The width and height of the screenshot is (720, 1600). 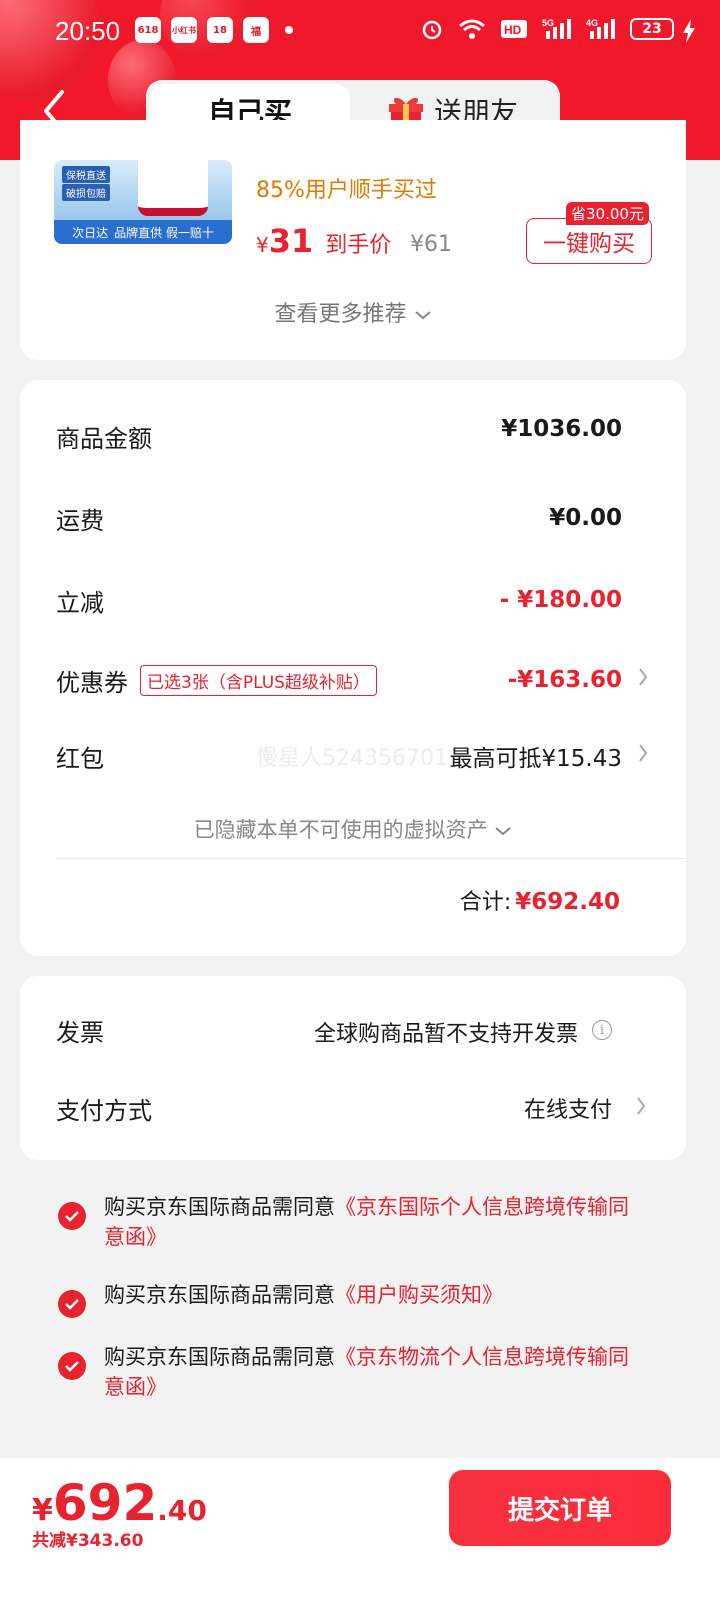 I want to click on product-image: 保税直送 破损包赔 次日达 品牌直供 假一赔十, so click(x=143, y=202).